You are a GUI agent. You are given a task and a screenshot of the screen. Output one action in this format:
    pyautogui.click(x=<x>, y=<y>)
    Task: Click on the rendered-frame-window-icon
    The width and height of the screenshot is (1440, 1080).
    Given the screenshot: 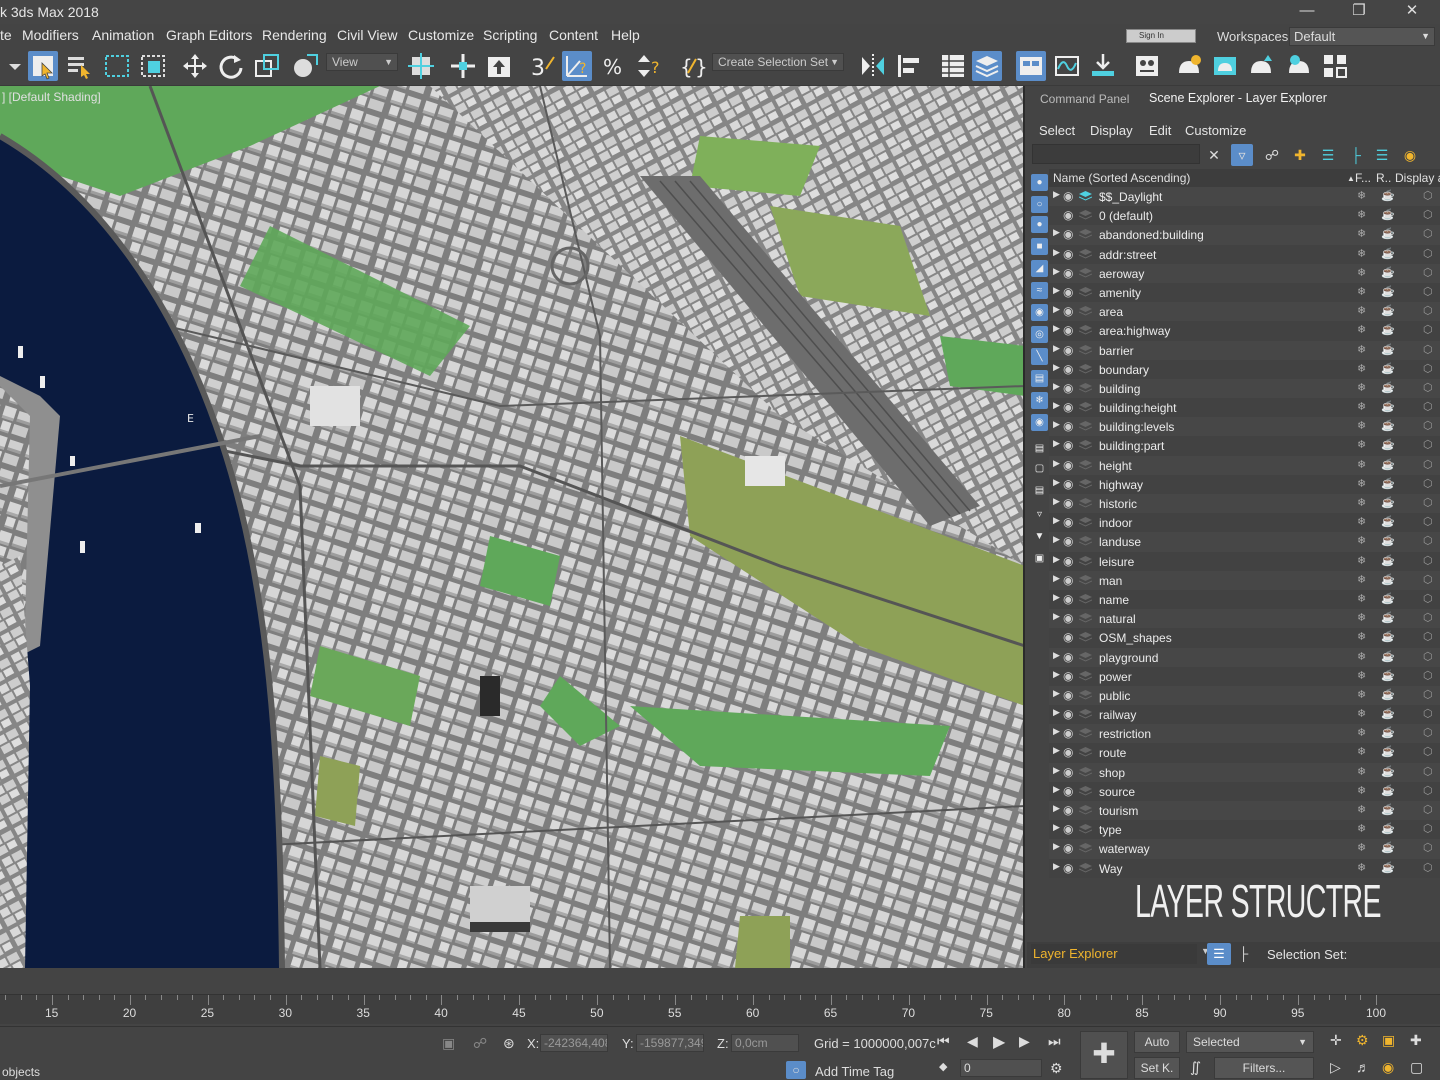 What is the action you would take?
    pyautogui.click(x=1225, y=66)
    